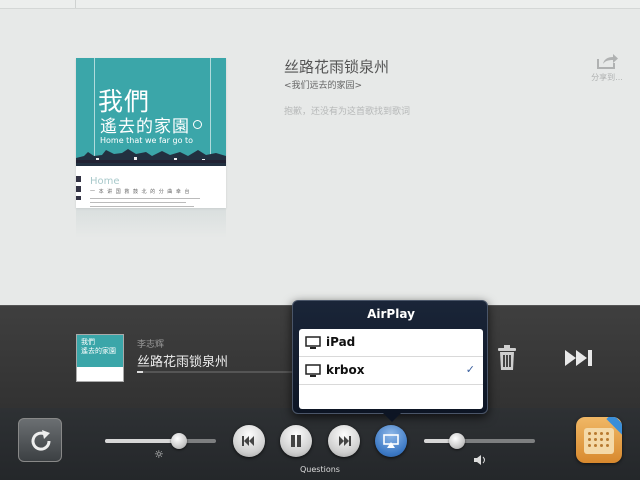  I want to click on speaker-icon, so click(479, 460).